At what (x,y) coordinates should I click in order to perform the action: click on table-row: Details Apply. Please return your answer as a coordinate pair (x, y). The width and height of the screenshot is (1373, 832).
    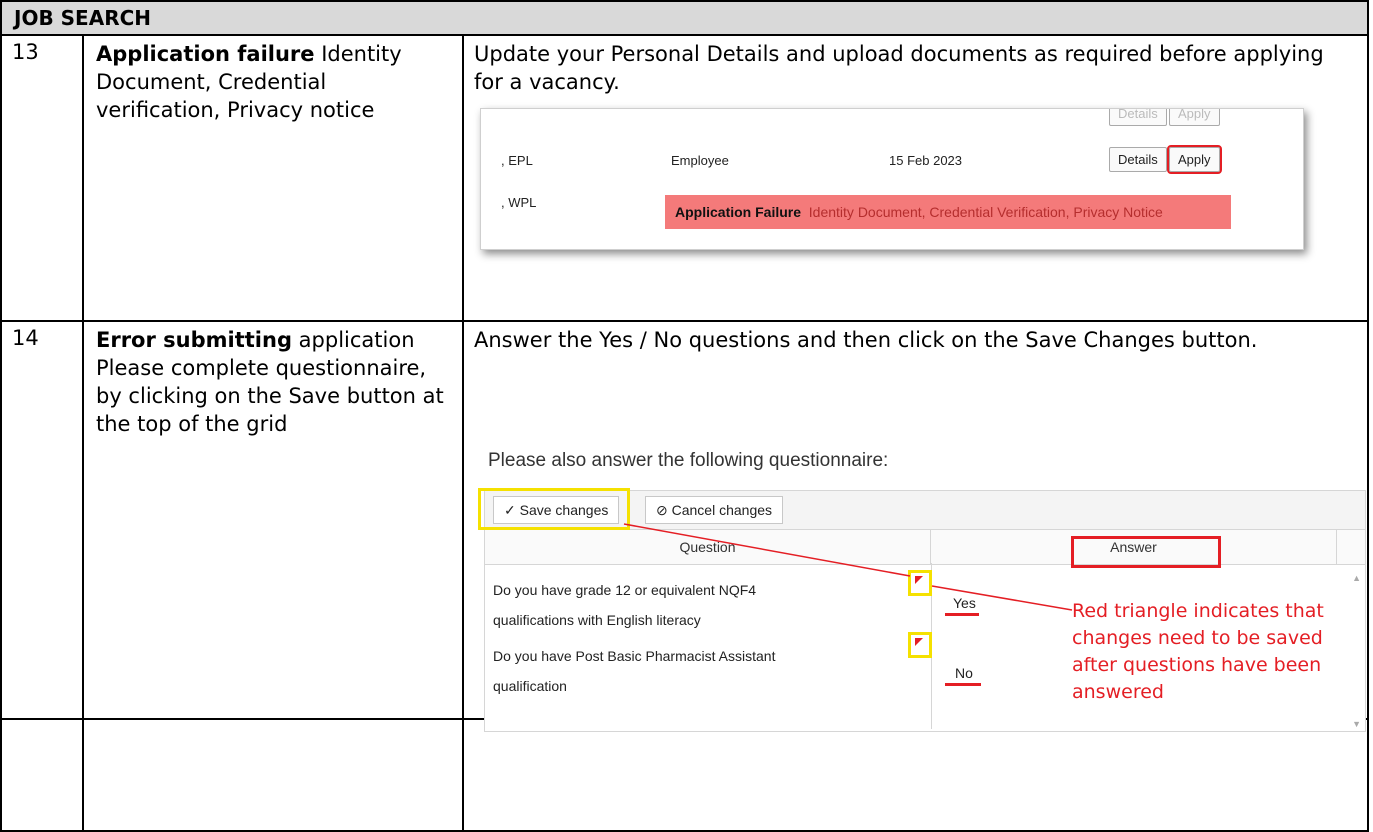
    Looking at the image, I should click on (892, 119).